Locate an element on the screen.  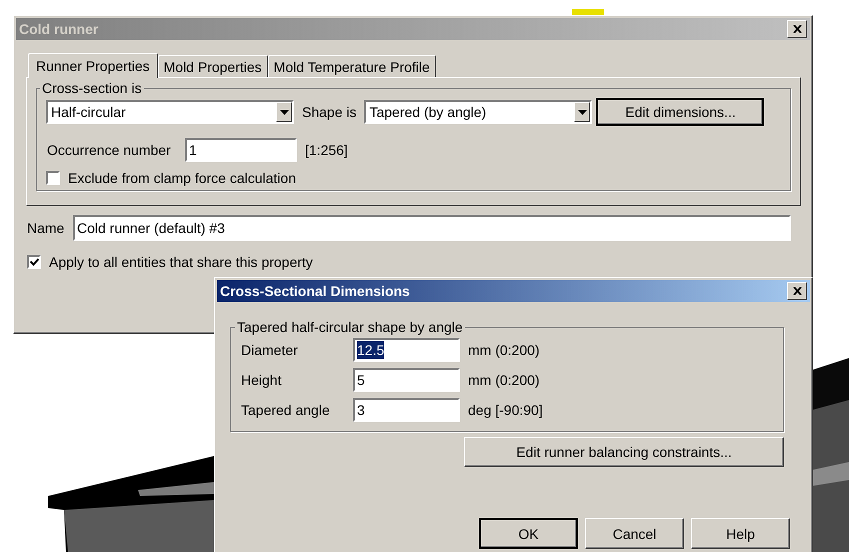
field-label: Height is located at coordinates (261, 380).